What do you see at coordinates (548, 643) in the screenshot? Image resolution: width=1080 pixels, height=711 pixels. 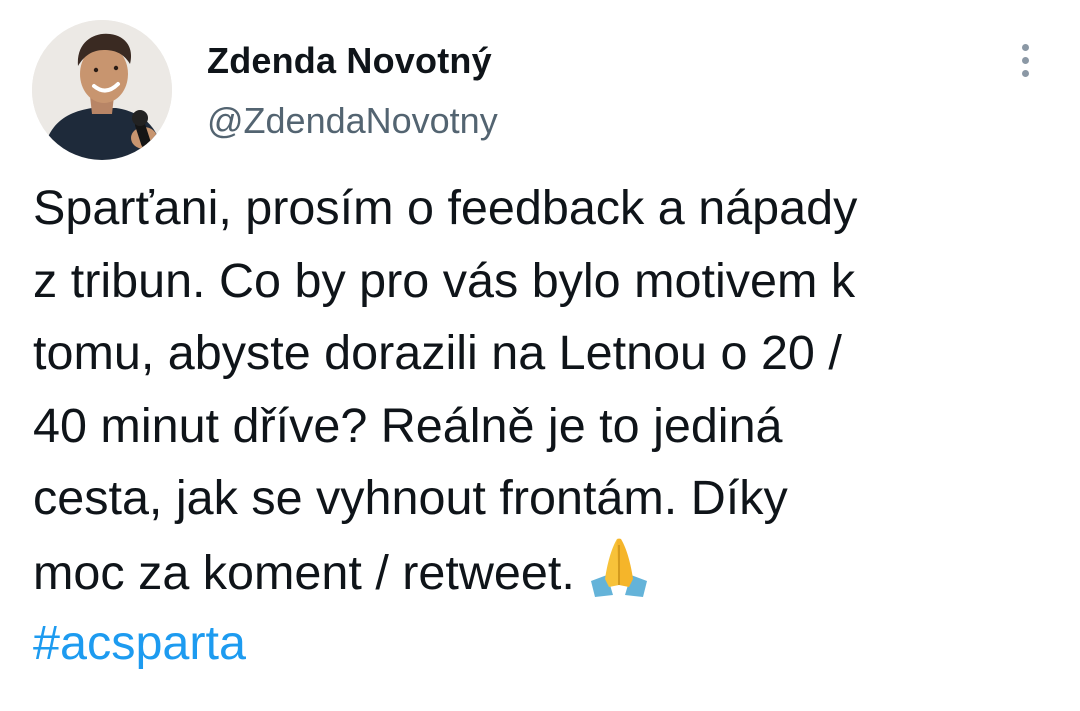 I see `hashtag-link: #acsparta` at bounding box center [548, 643].